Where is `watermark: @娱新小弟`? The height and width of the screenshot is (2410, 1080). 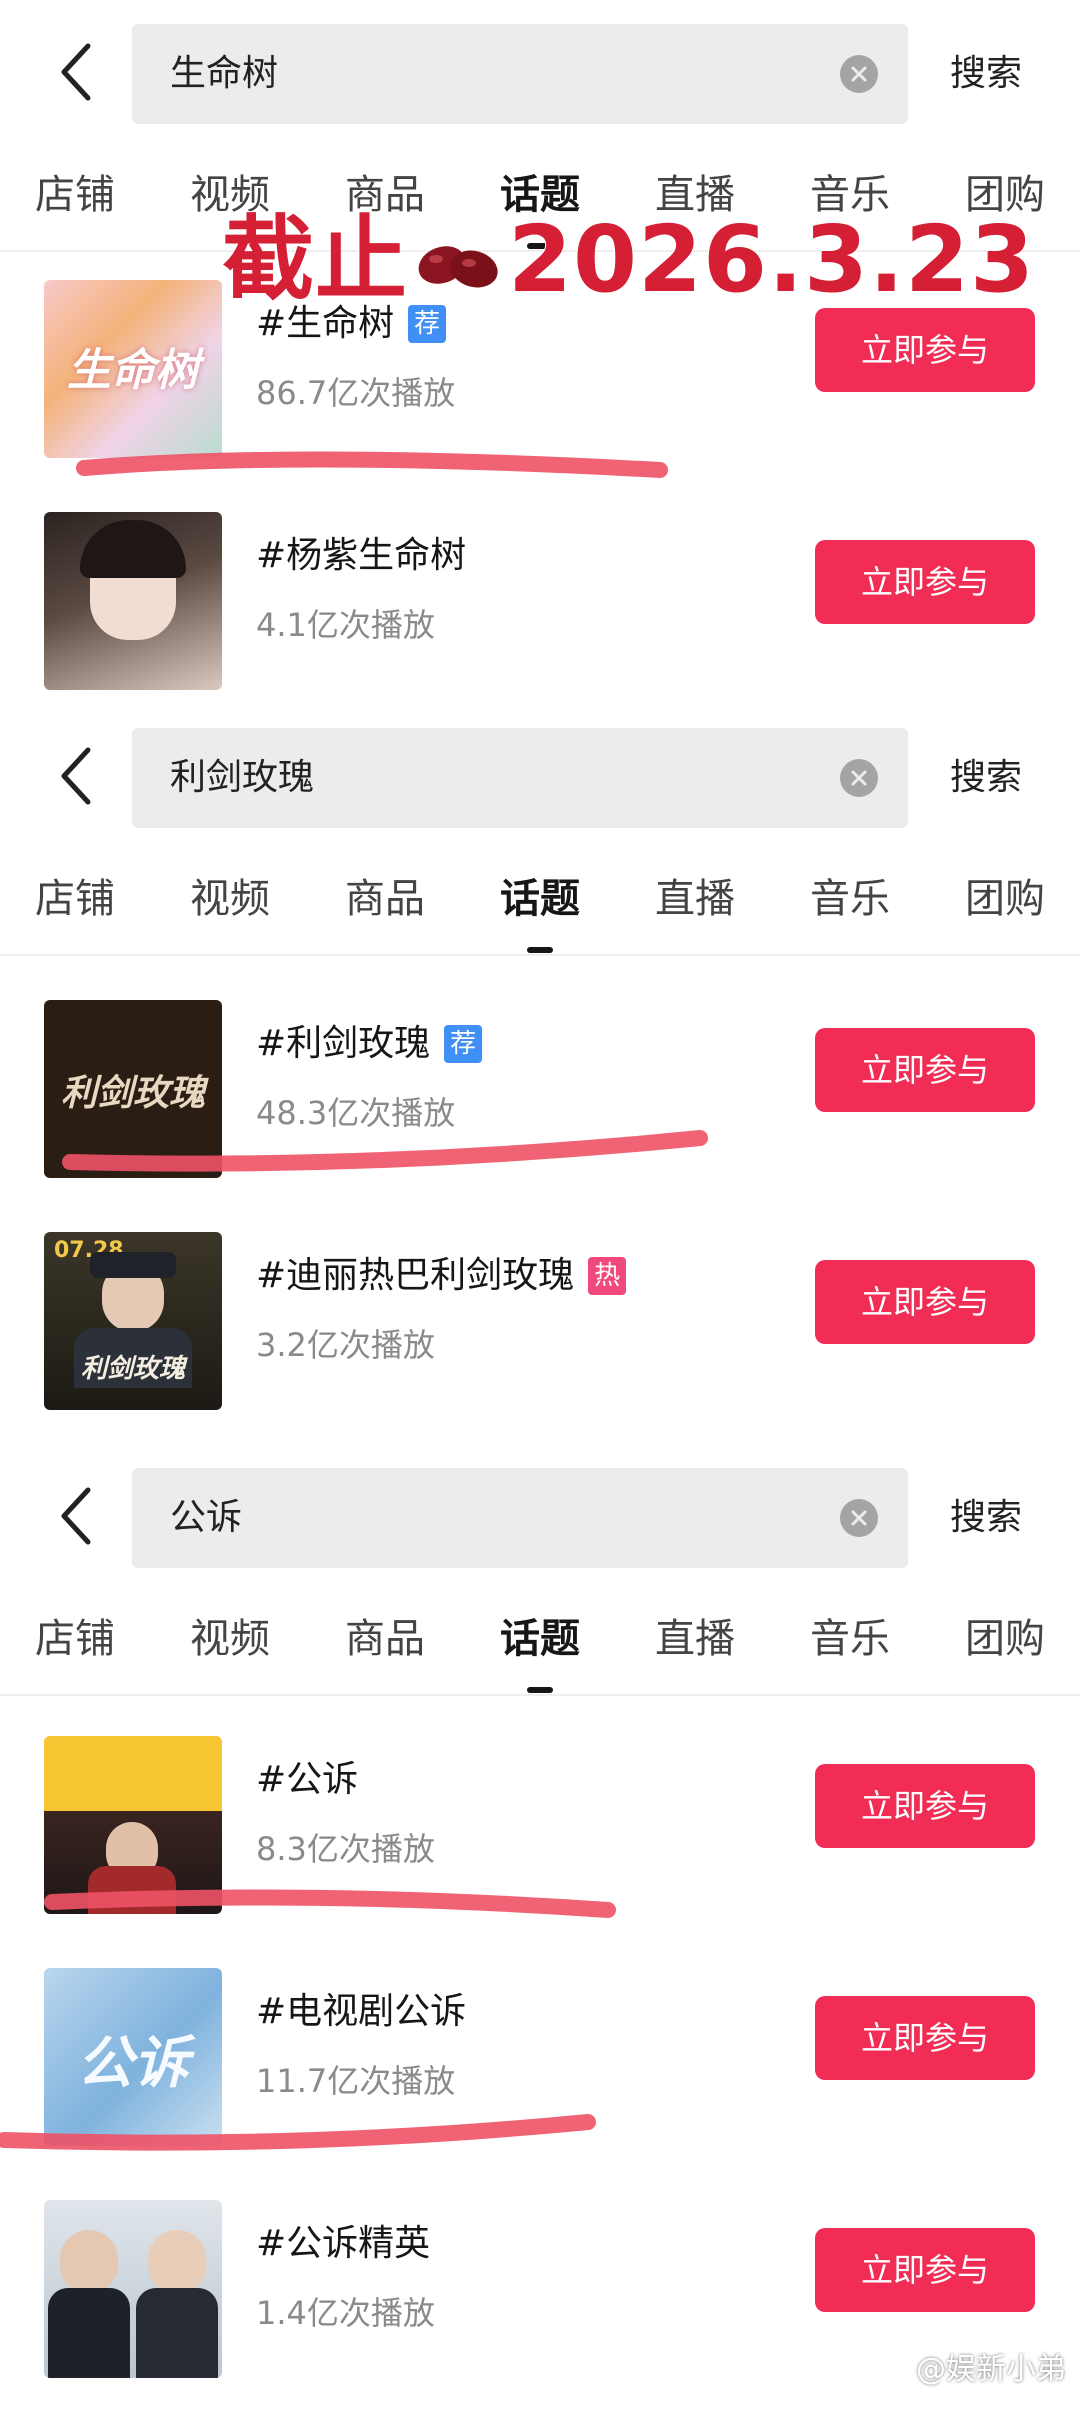
watermark: @娱新小弟 is located at coordinates (991, 2369).